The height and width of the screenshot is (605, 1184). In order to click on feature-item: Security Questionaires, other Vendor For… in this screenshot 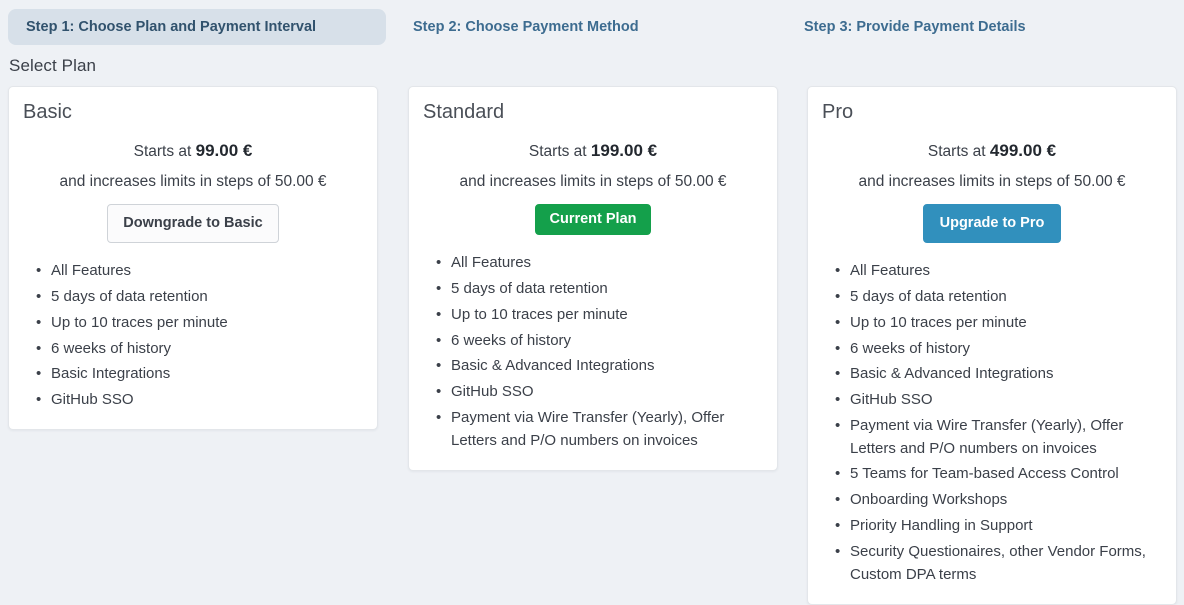, I will do `click(994, 563)`.